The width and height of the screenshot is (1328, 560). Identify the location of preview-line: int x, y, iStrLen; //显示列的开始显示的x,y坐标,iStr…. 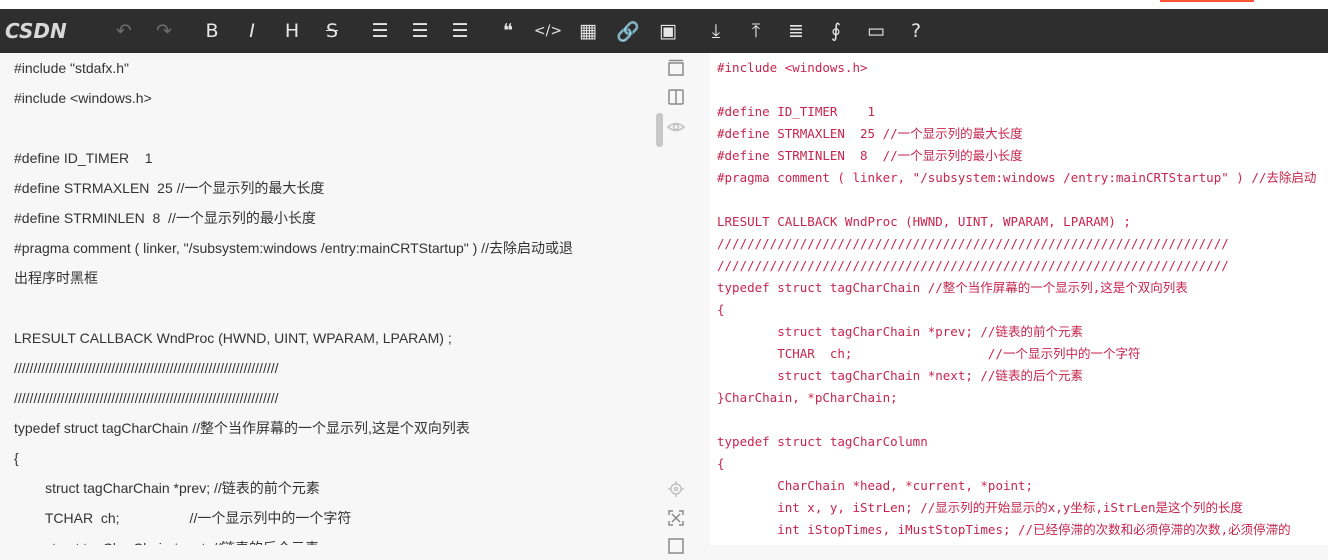
(980, 507).